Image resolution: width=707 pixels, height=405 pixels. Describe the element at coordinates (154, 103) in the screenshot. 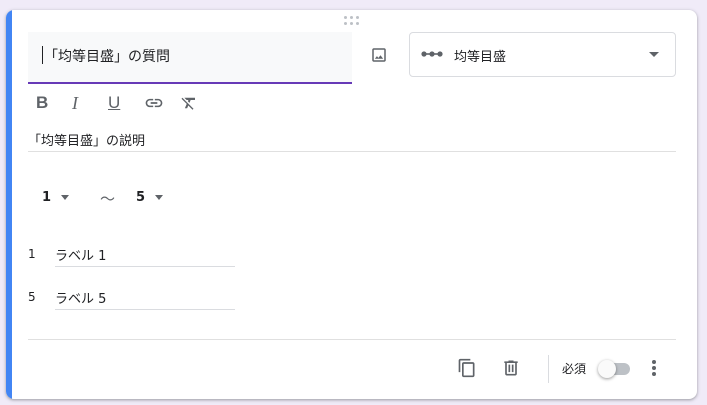

I see `link-icon` at that location.